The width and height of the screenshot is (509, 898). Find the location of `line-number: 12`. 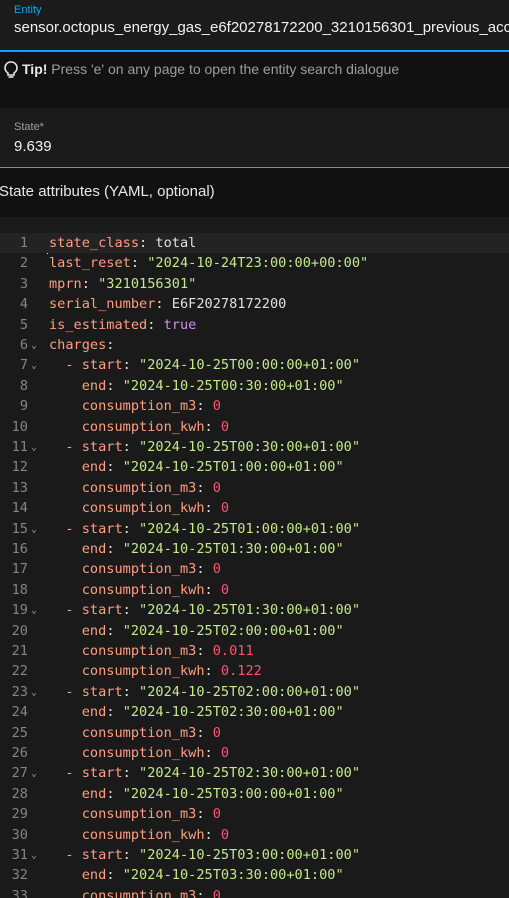

line-number: 12 is located at coordinates (19, 467).